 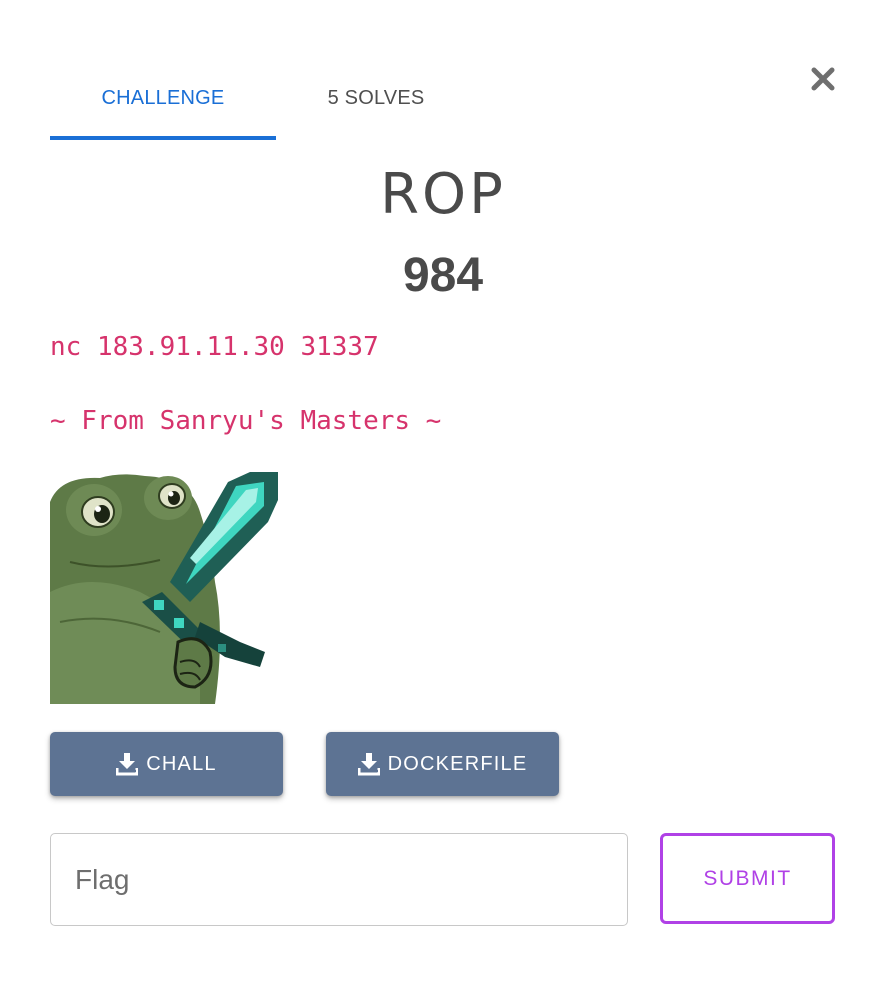 I want to click on download-dockerfile-button: DOCKERFILE, so click(x=442, y=764).